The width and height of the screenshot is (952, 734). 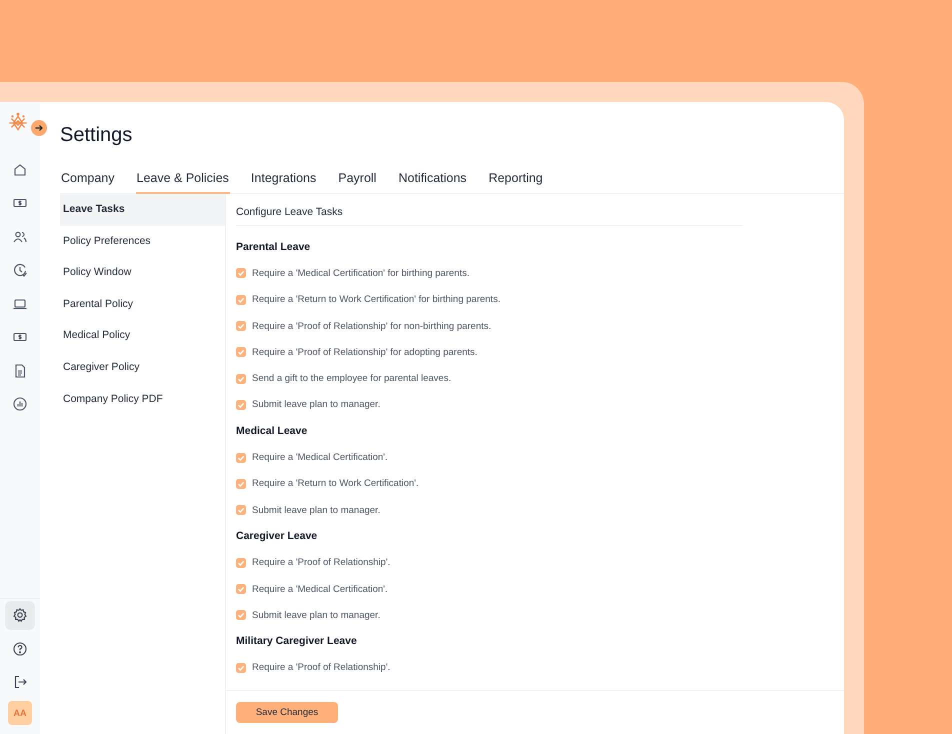 I want to click on tab: Payroll, so click(x=357, y=179).